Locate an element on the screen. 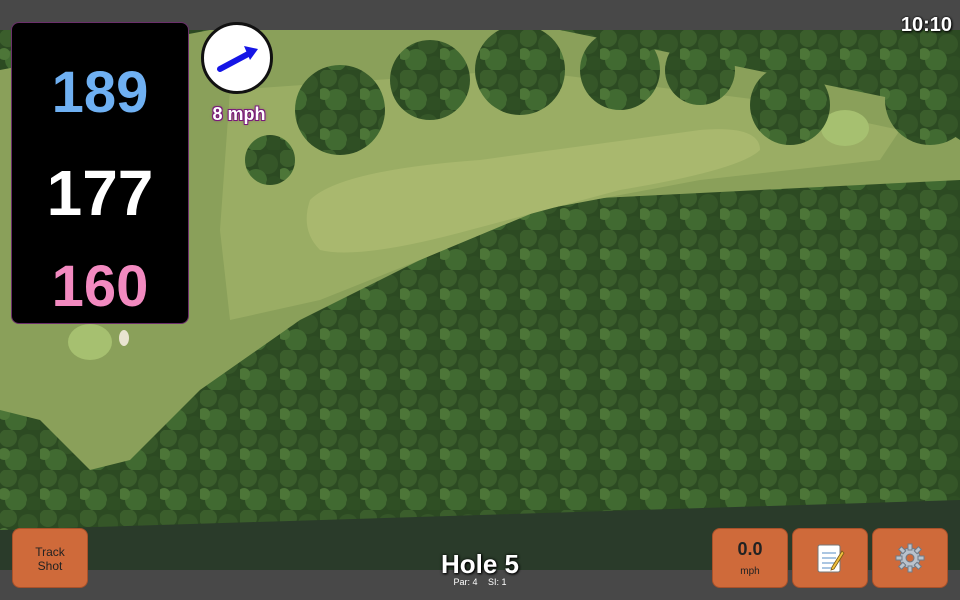 The width and height of the screenshot is (960, 600). notes-button is located at coordinates (830, 558).